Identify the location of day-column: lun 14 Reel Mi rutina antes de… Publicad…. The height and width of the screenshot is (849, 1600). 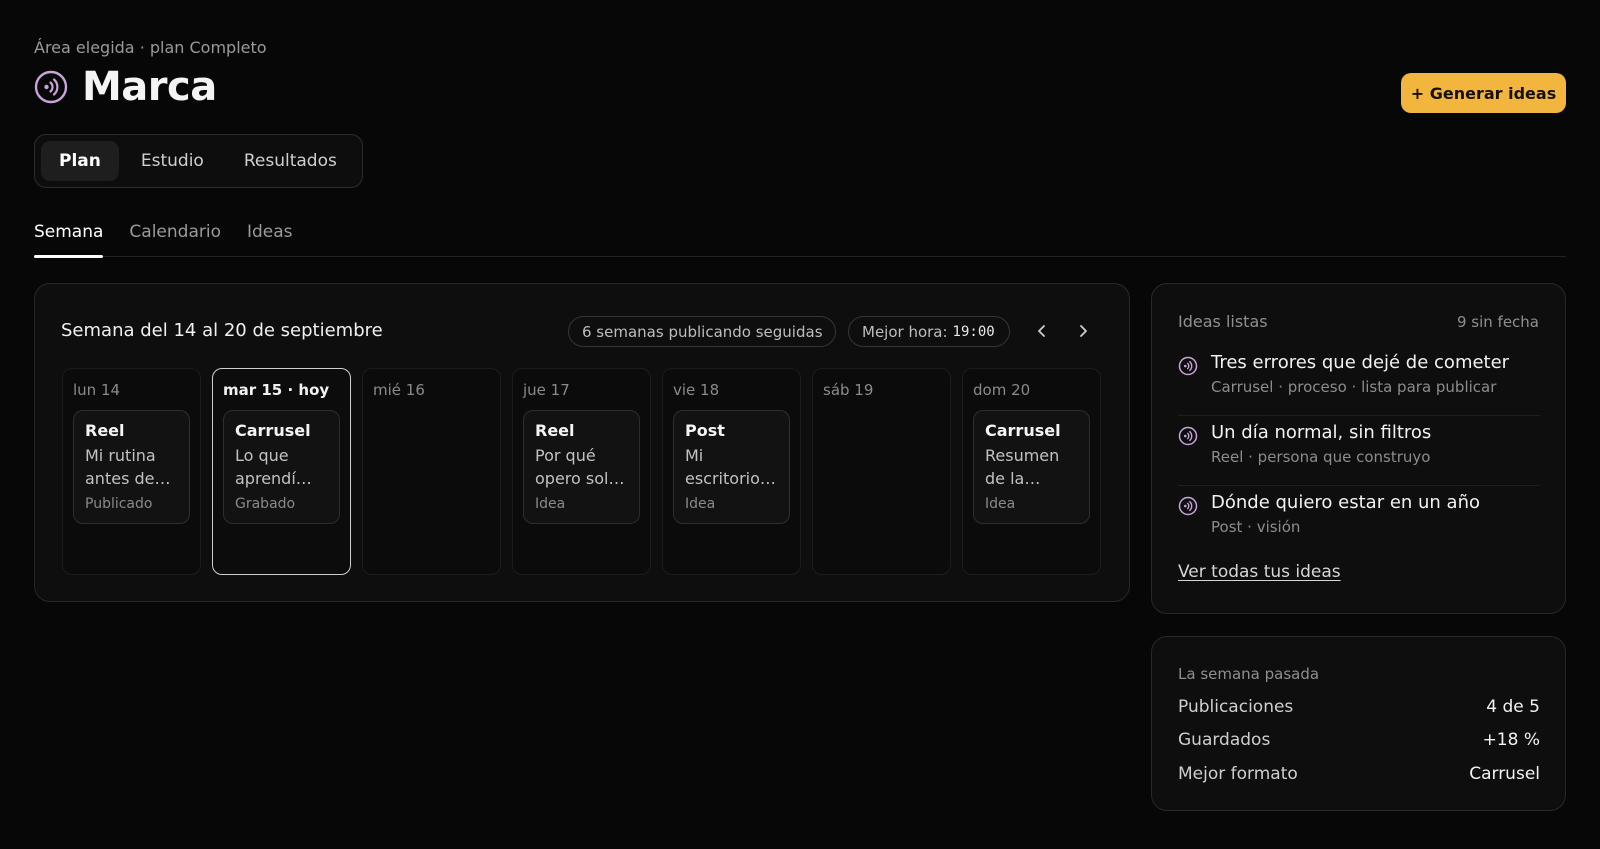
(131, 471).